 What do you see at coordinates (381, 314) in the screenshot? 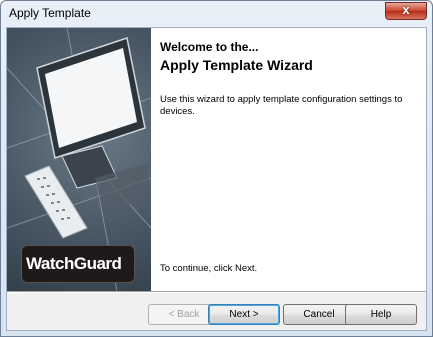
I see `help-button: Help` at bounding box center [381, 314].